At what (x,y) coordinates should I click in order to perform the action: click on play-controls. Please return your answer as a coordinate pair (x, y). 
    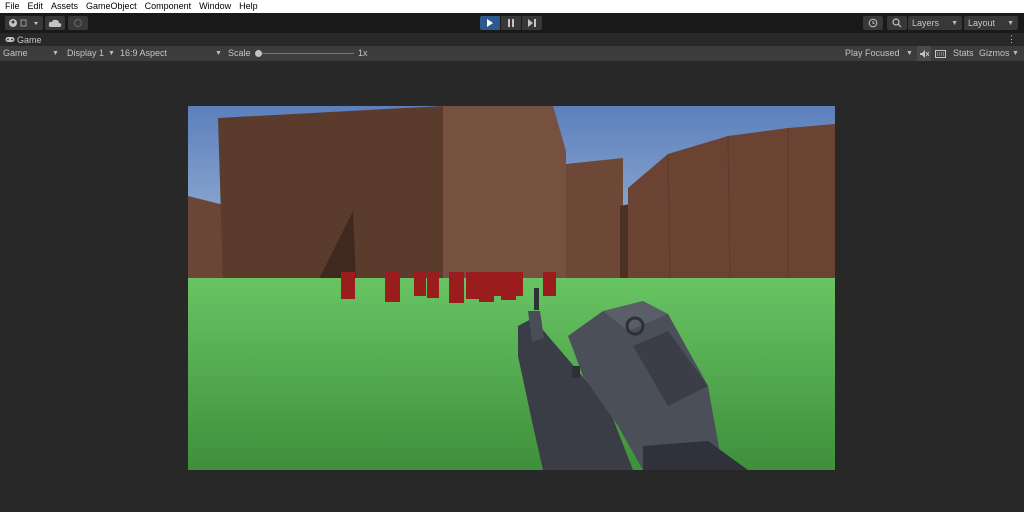
    Looking at the image, I should click on (511, 23).